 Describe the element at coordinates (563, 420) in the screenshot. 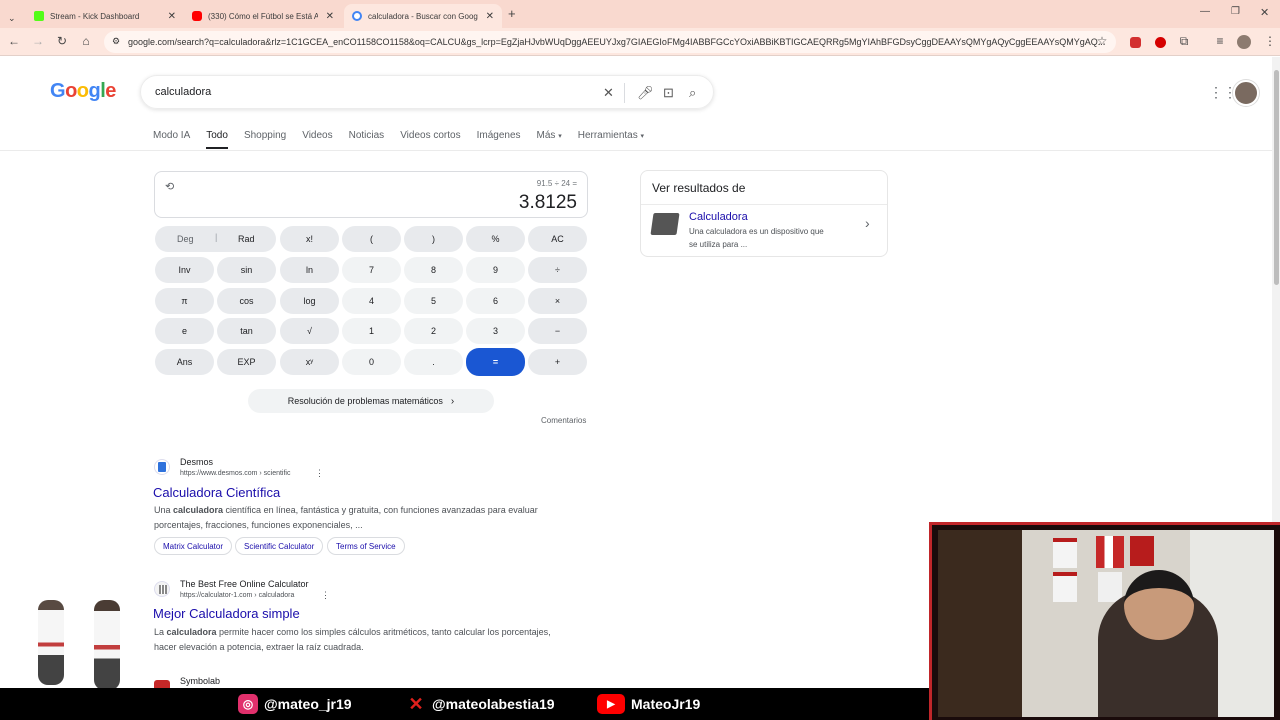

I see `feedback-link: Comentarios` at that location.